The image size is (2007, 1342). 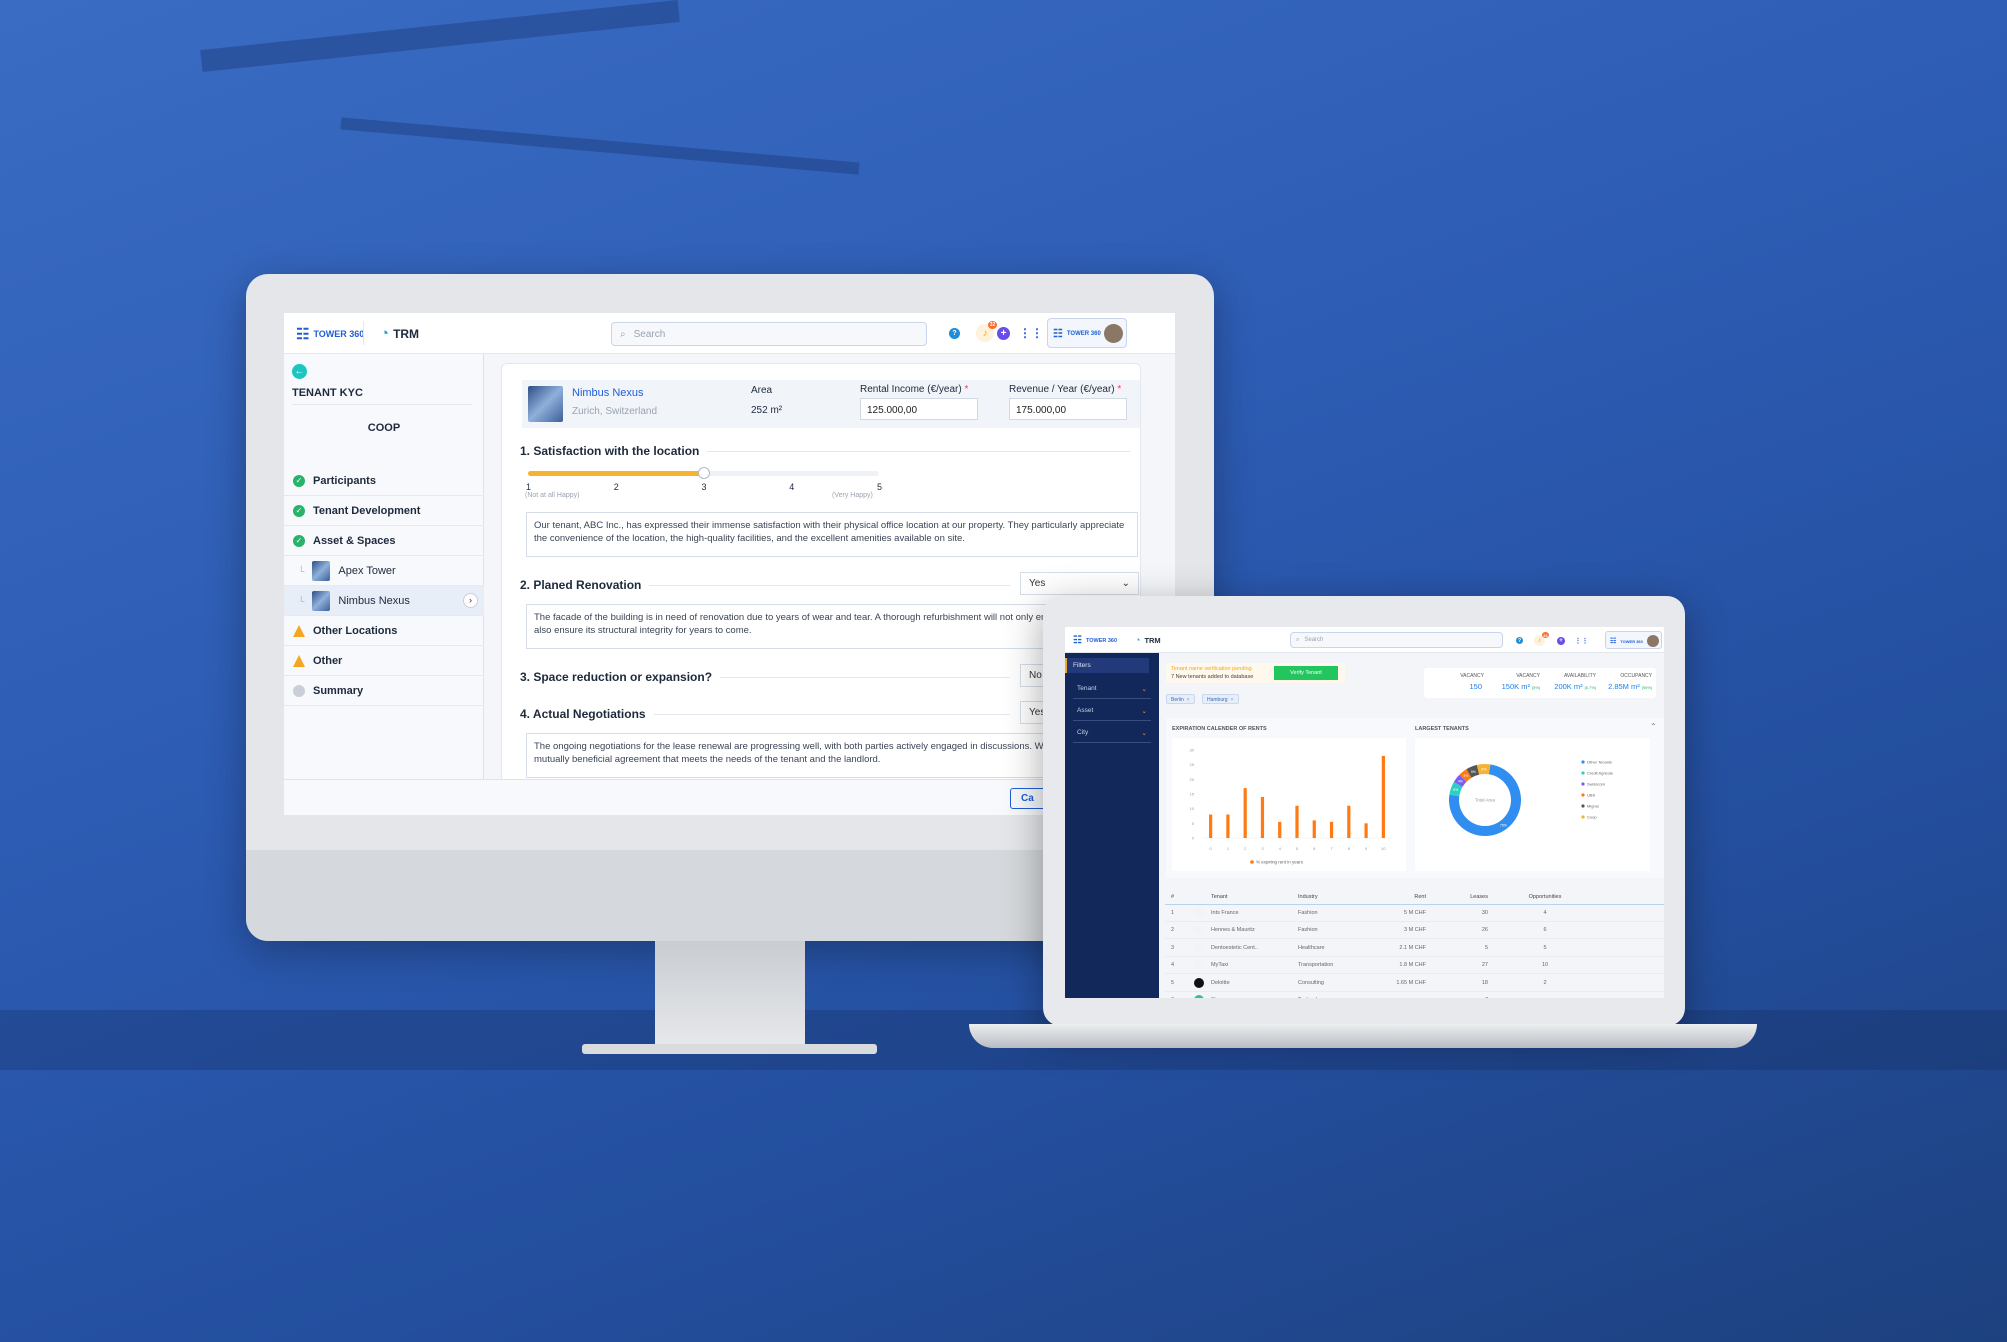 What do you see at coordinates (1503, 825) in the screenshot?
I see `slice-label: 75%` at bounding box center [1503, 825].